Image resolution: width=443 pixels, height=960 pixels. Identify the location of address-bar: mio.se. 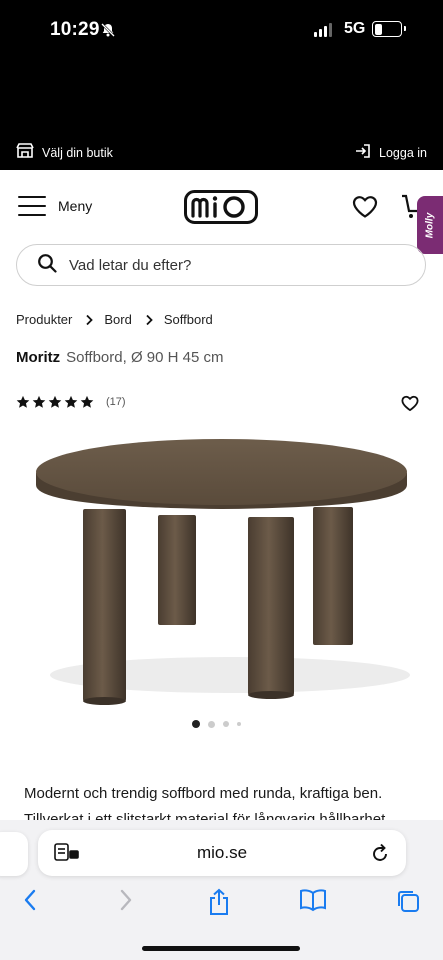
(222, 853).